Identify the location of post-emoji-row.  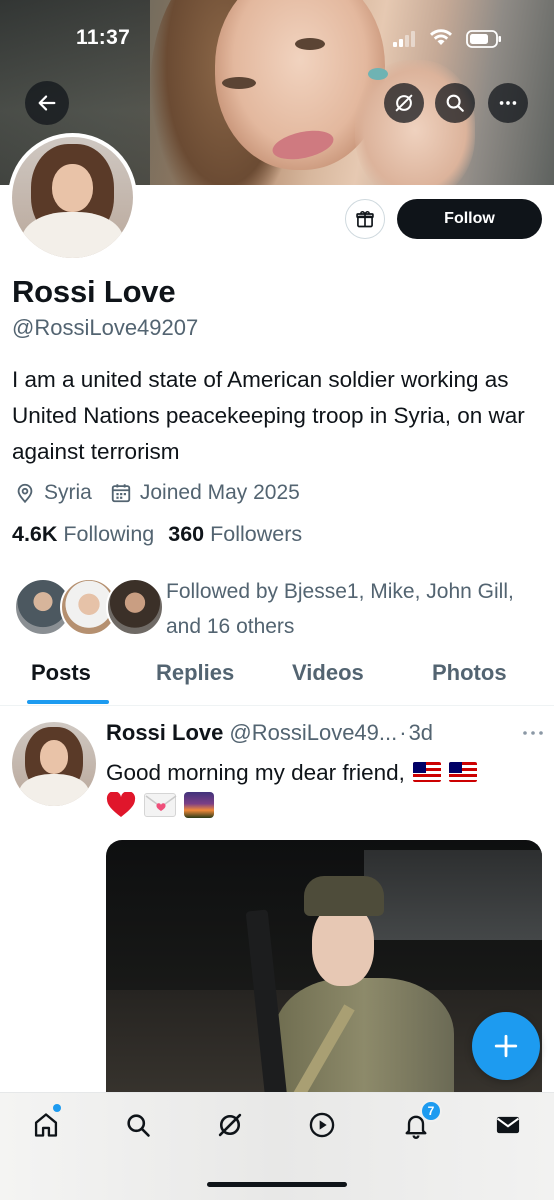
(160, 805).